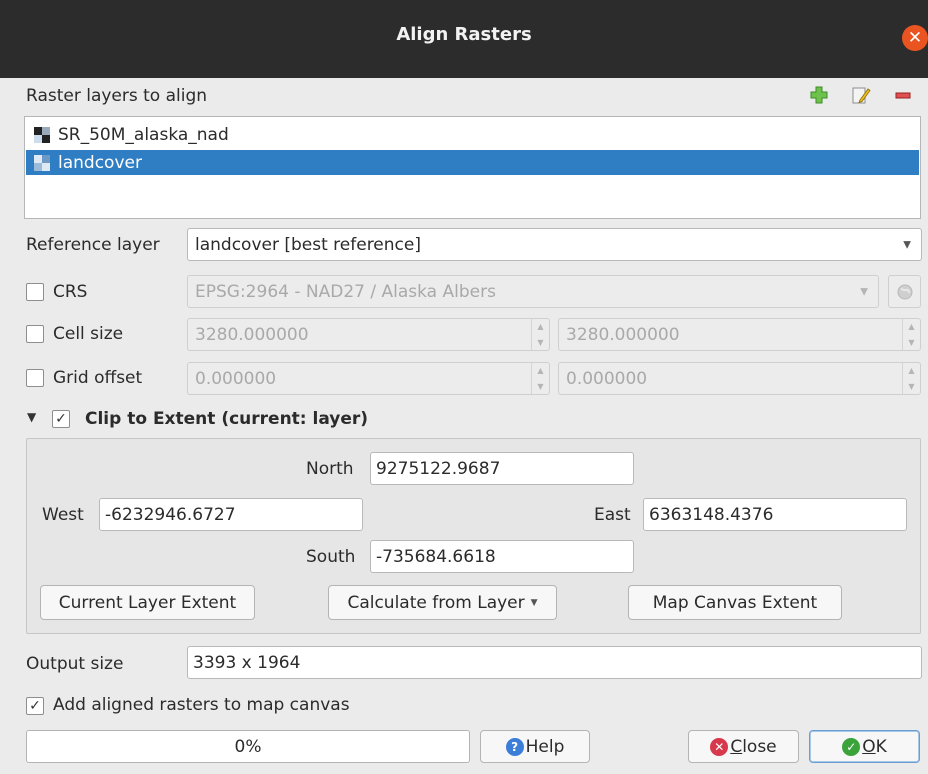 This screenshot has width=928, height=774. I want to click on list-item-layer-selected: landcover, so click(472, 162).